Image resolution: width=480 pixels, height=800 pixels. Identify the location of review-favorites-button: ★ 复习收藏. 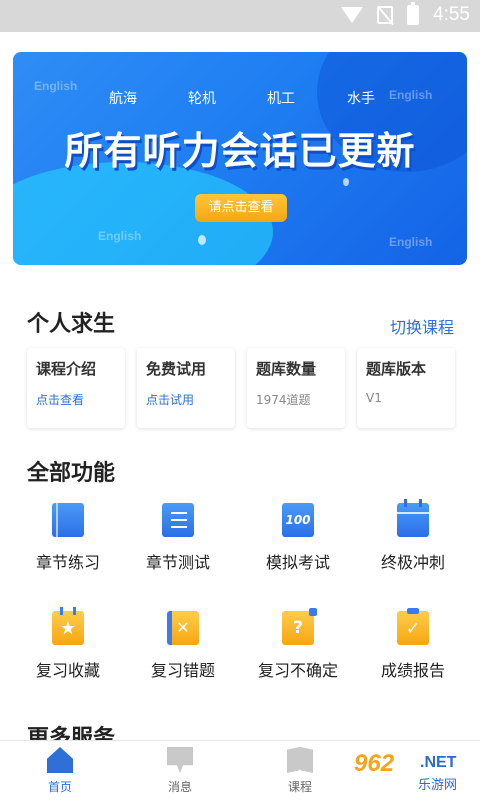
(68, 644).